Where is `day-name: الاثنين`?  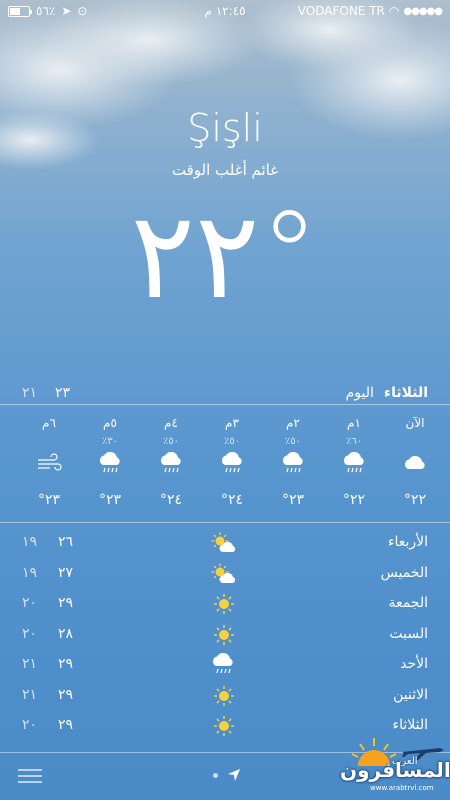
day-name: الاثنين is located at coordinates (410, 694).